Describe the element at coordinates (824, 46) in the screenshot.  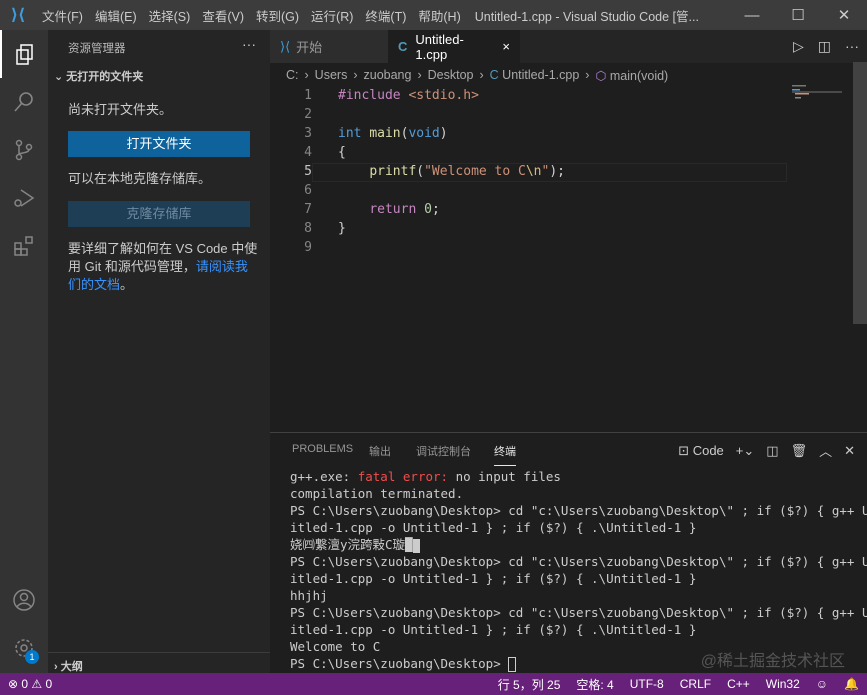
I see `split-editor-icon: ◫` at that location.